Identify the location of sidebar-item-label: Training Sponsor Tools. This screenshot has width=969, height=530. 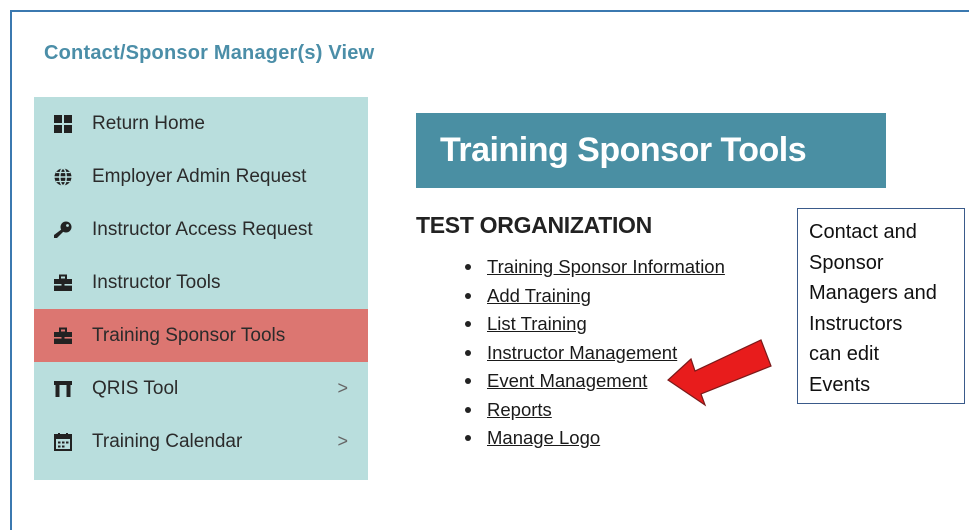
(189, 335).